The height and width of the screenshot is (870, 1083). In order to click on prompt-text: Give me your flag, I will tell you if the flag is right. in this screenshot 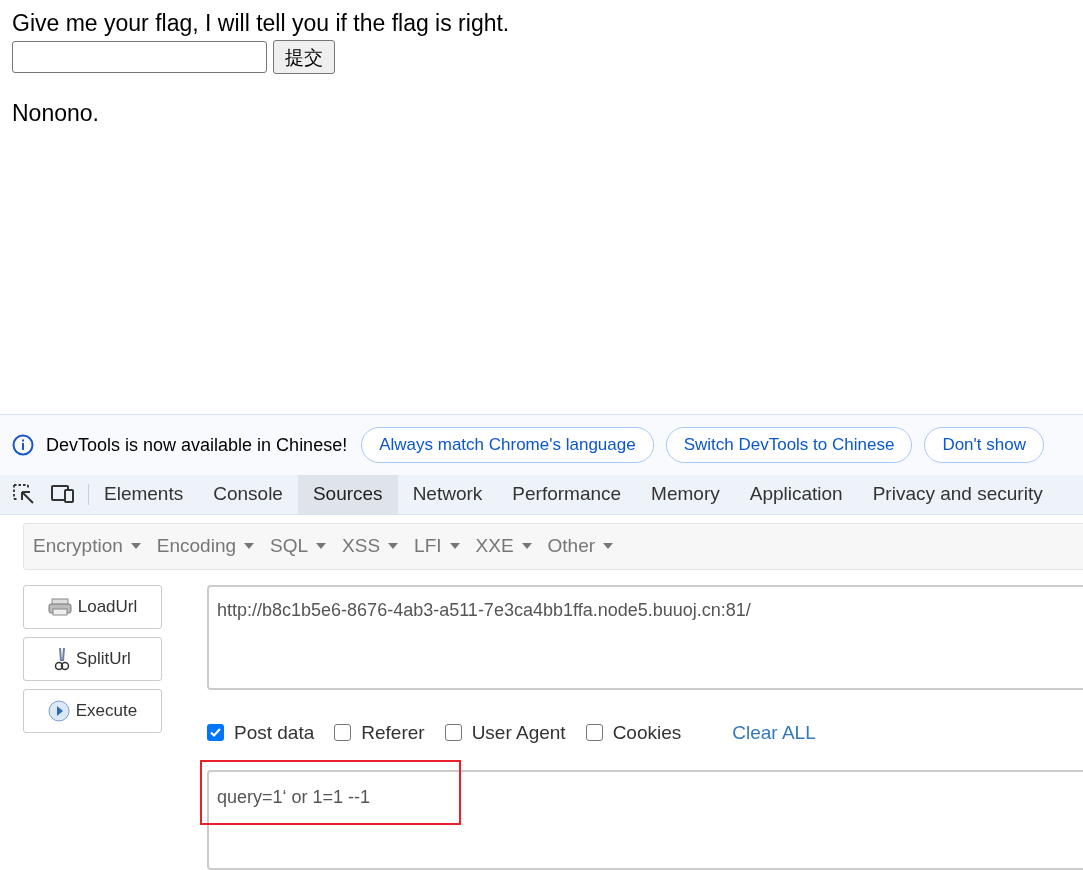, I will do `click(261, 23)`.